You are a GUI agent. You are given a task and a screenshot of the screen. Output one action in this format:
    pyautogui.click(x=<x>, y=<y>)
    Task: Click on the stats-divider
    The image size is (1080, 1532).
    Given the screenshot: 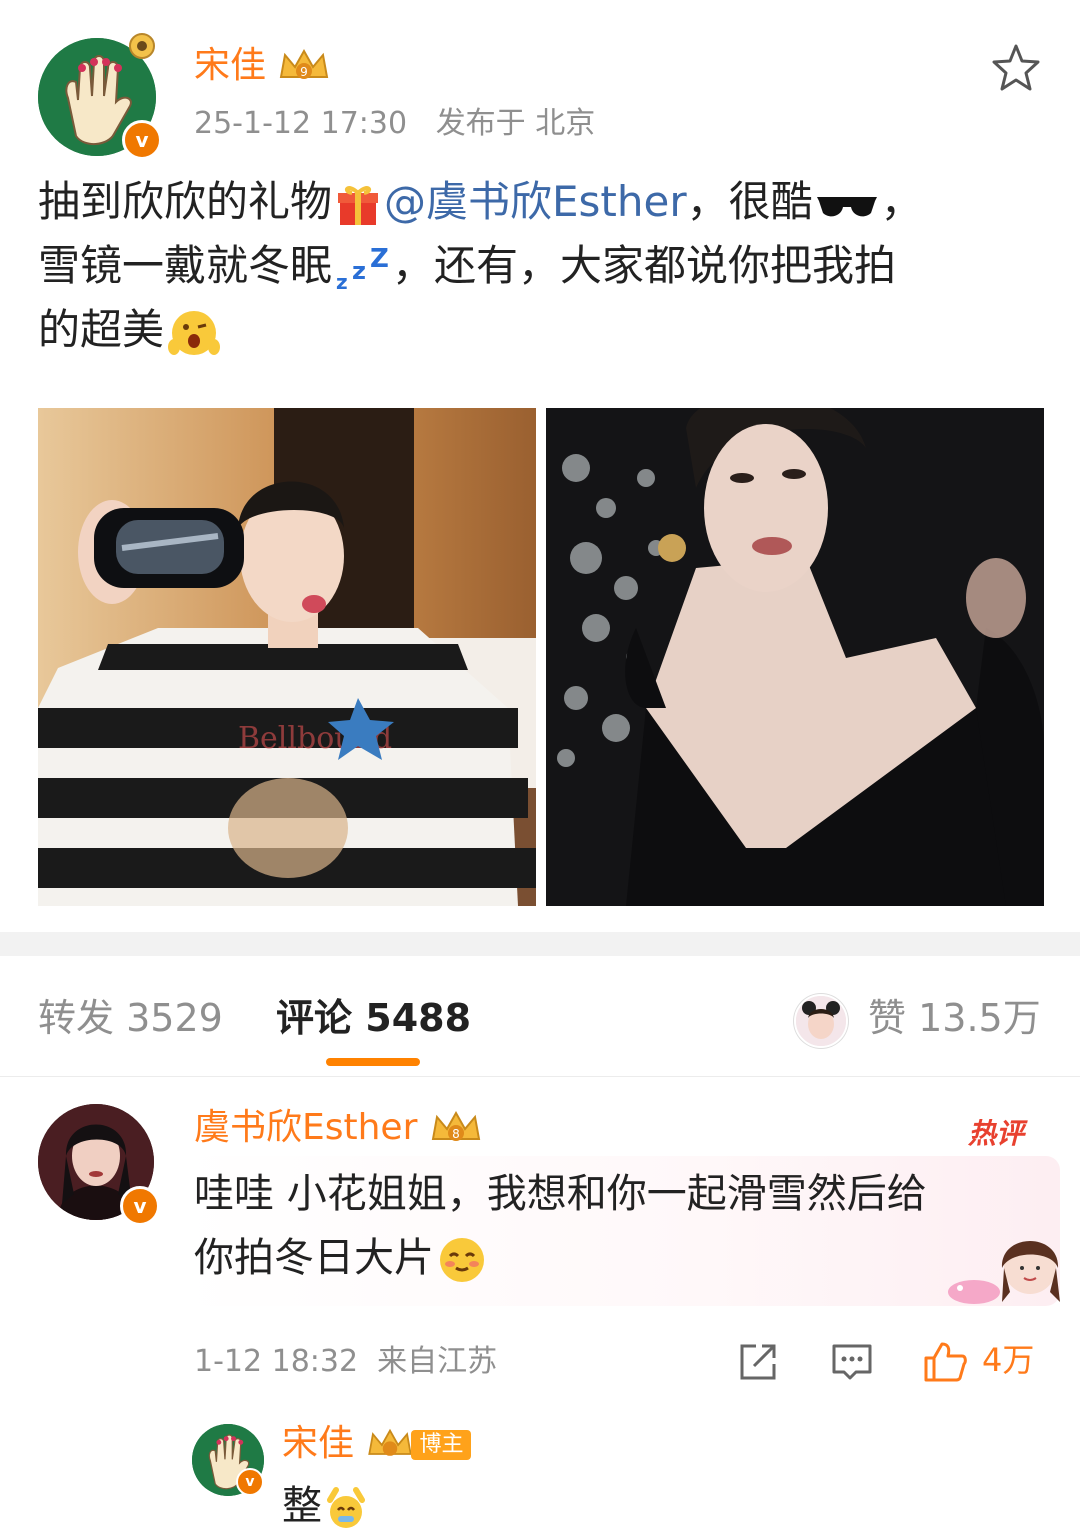 What is the action you would take?
    pyautogui.click(x=540, y=1076)
    